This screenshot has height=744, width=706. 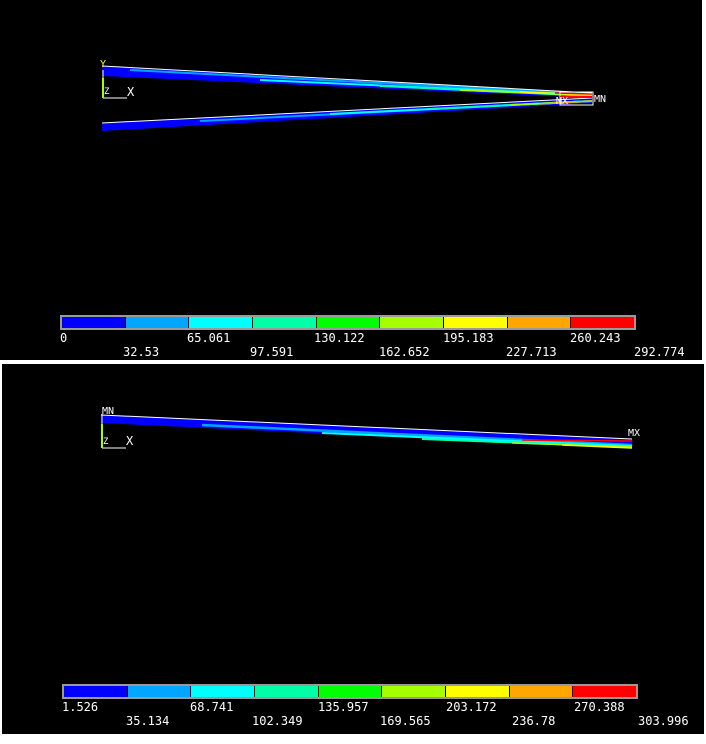 What do you see at coordinates (468, 338) in the screenshot?
I see `legend-tick: 195.183` at bounding box center [468, 338].